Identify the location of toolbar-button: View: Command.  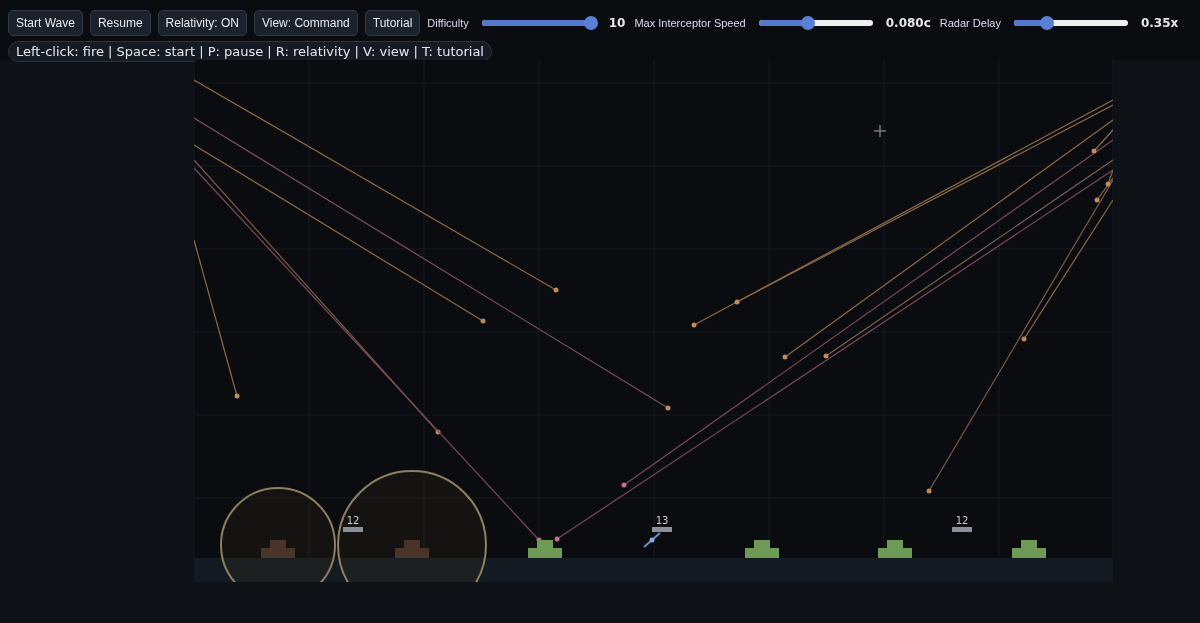
(305, 23).